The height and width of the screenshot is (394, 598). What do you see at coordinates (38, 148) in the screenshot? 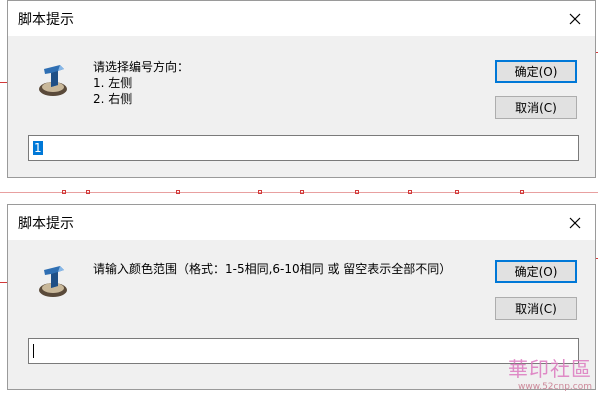
I see `input-value: 1` at bounding box center [38, 148].